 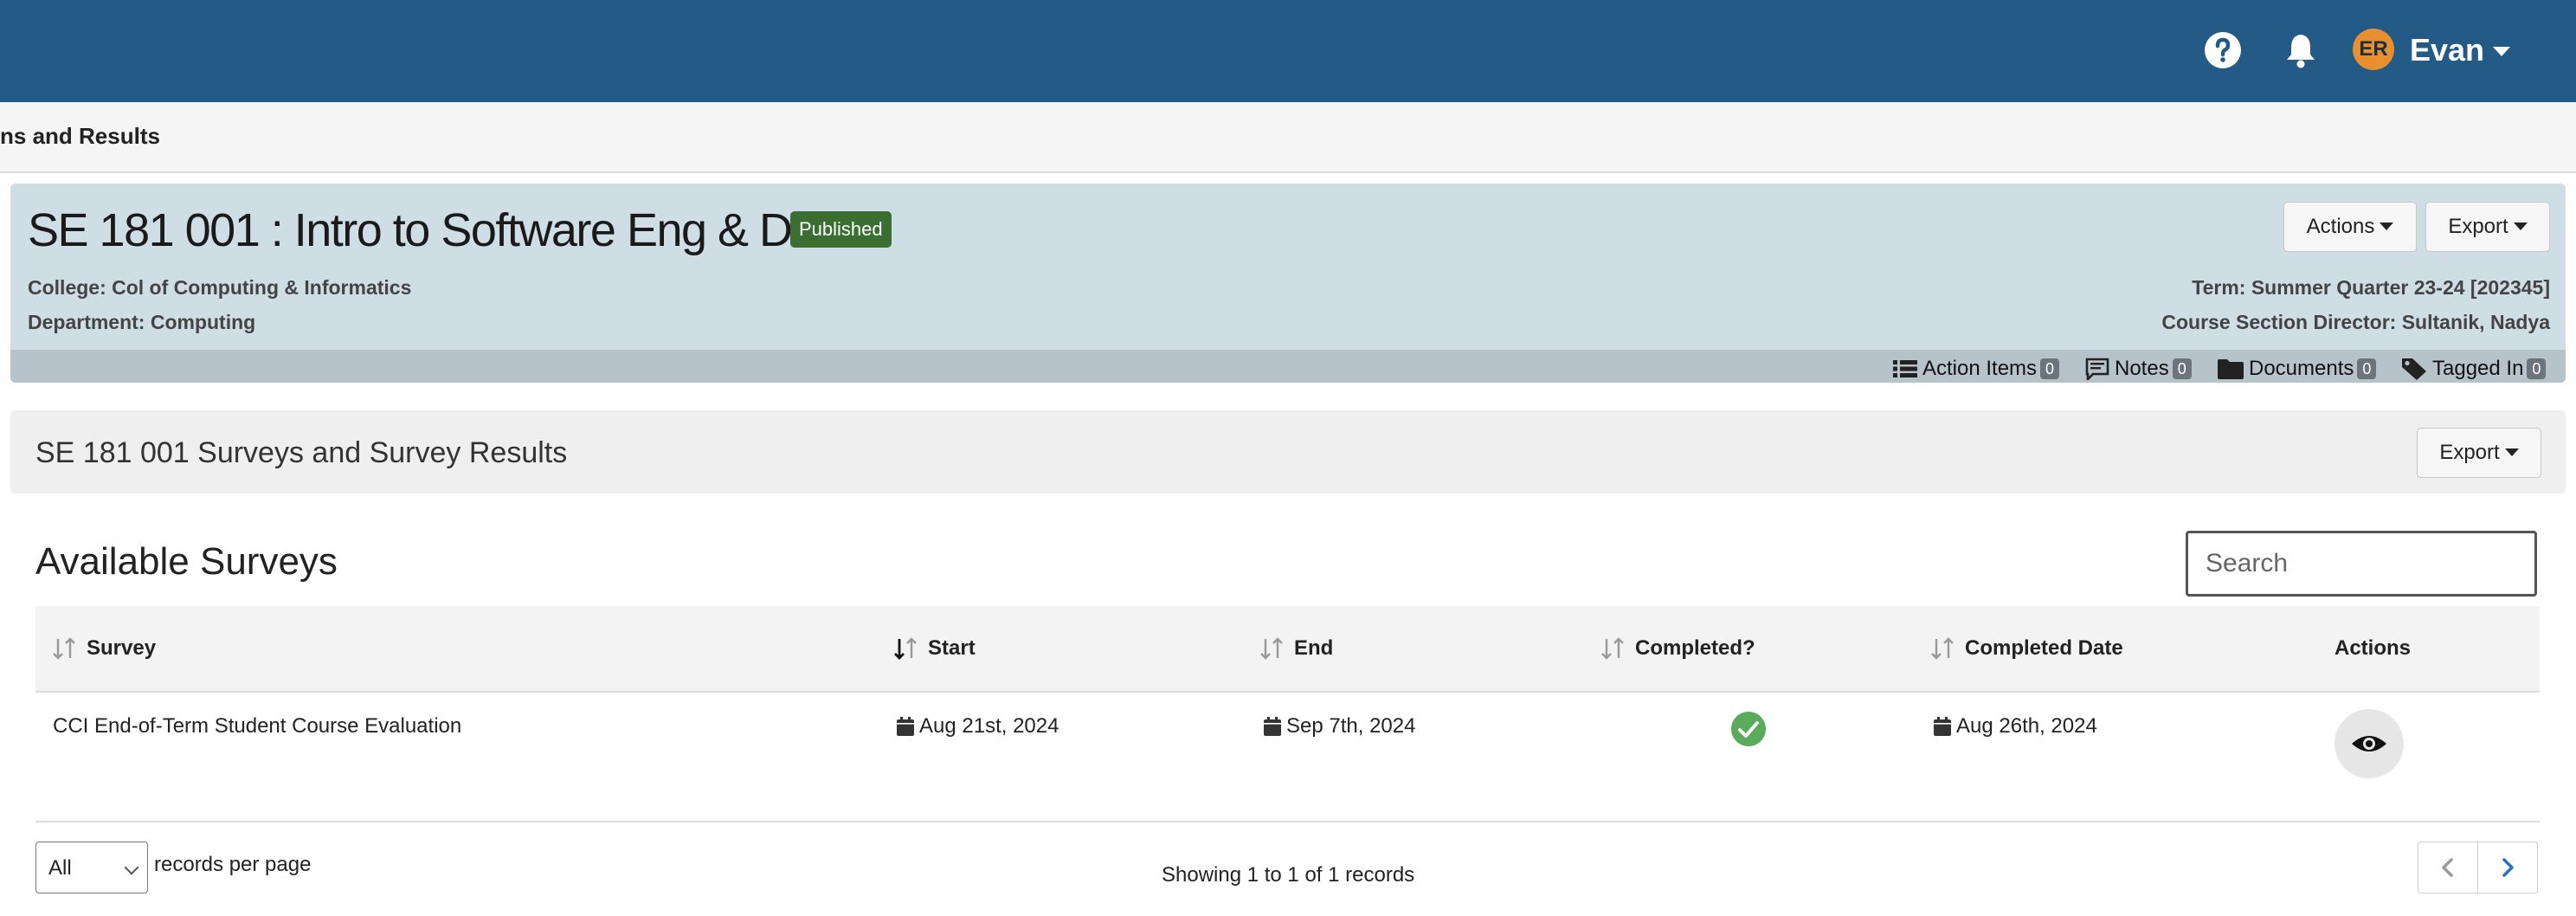 What do you see at coordinates (2371, 287) in the screenshot?
I see `term-info: Term: Summer Quarter 23-24 [202345]` at bounding box center [2371, 287].